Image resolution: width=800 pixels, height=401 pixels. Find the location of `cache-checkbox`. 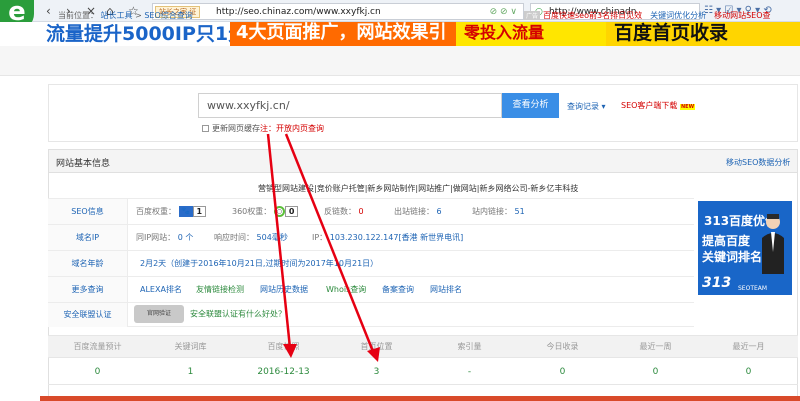

cache-checkbox is located at coordinates (205, 128).